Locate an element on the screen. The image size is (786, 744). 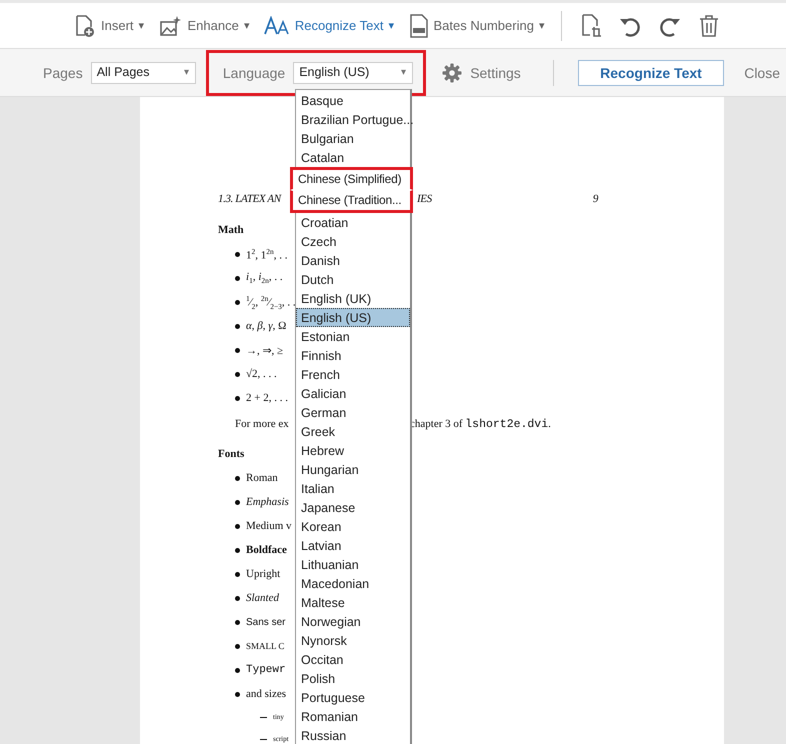
language-option: English (UK) is located at coordinates (353, 298).